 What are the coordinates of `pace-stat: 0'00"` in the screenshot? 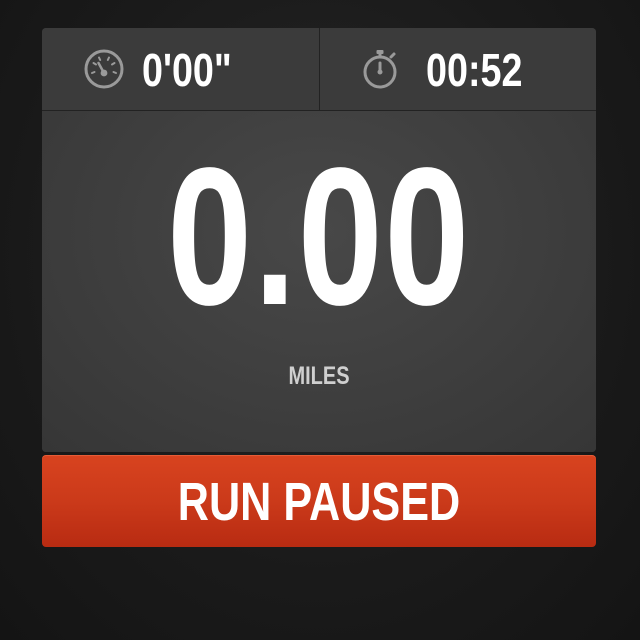 It's located at (180, 69).